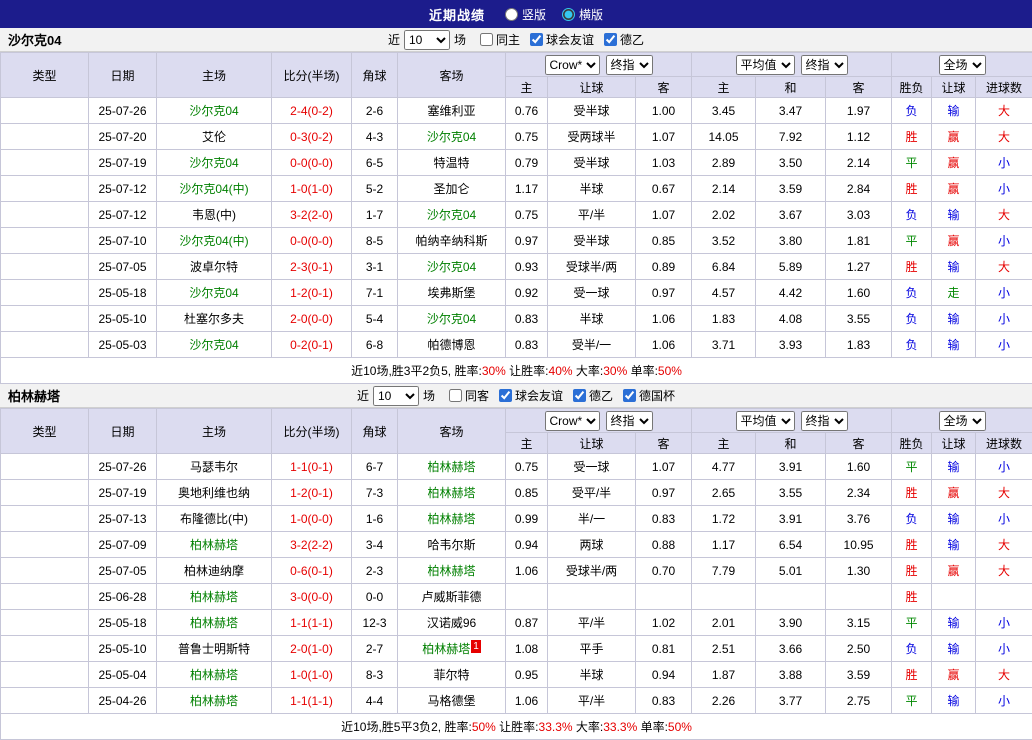 The image size is (1032, 740). Describe the element at coordinates (525, 14) in the screenshot. I see `layout-option-vertical: 竖版` at that location.